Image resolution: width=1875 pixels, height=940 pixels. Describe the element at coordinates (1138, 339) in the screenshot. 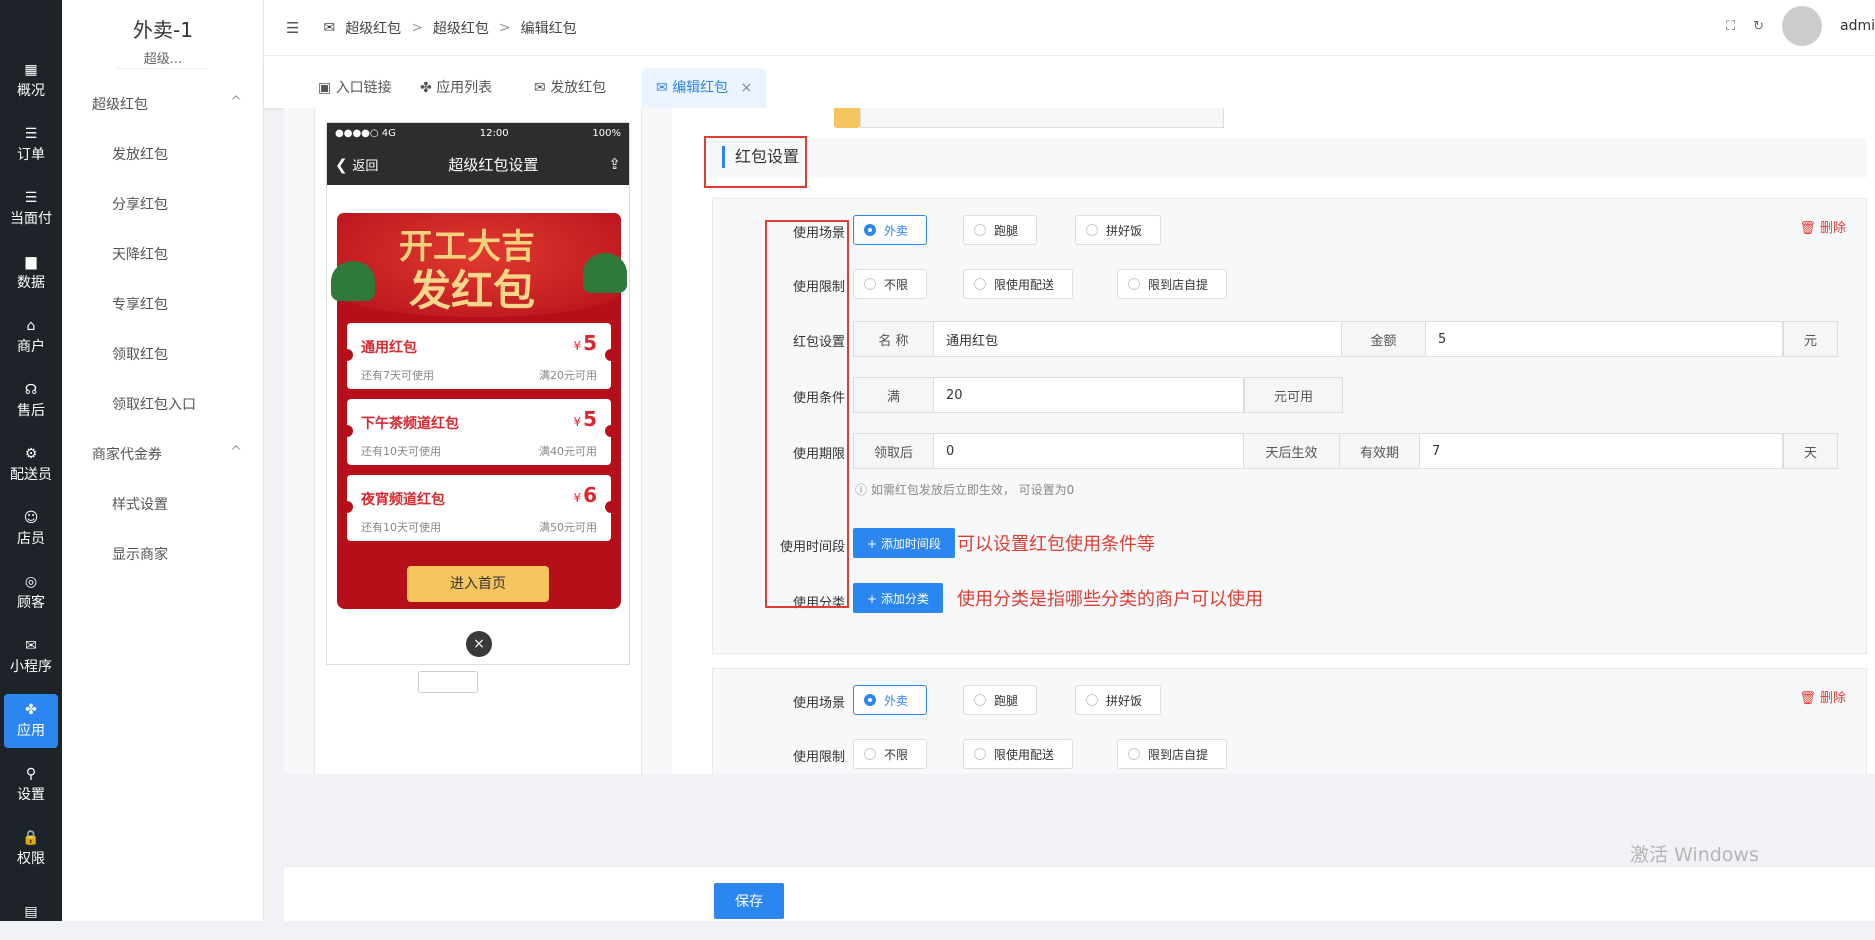

I see `name-input: 通用红包` at that location.